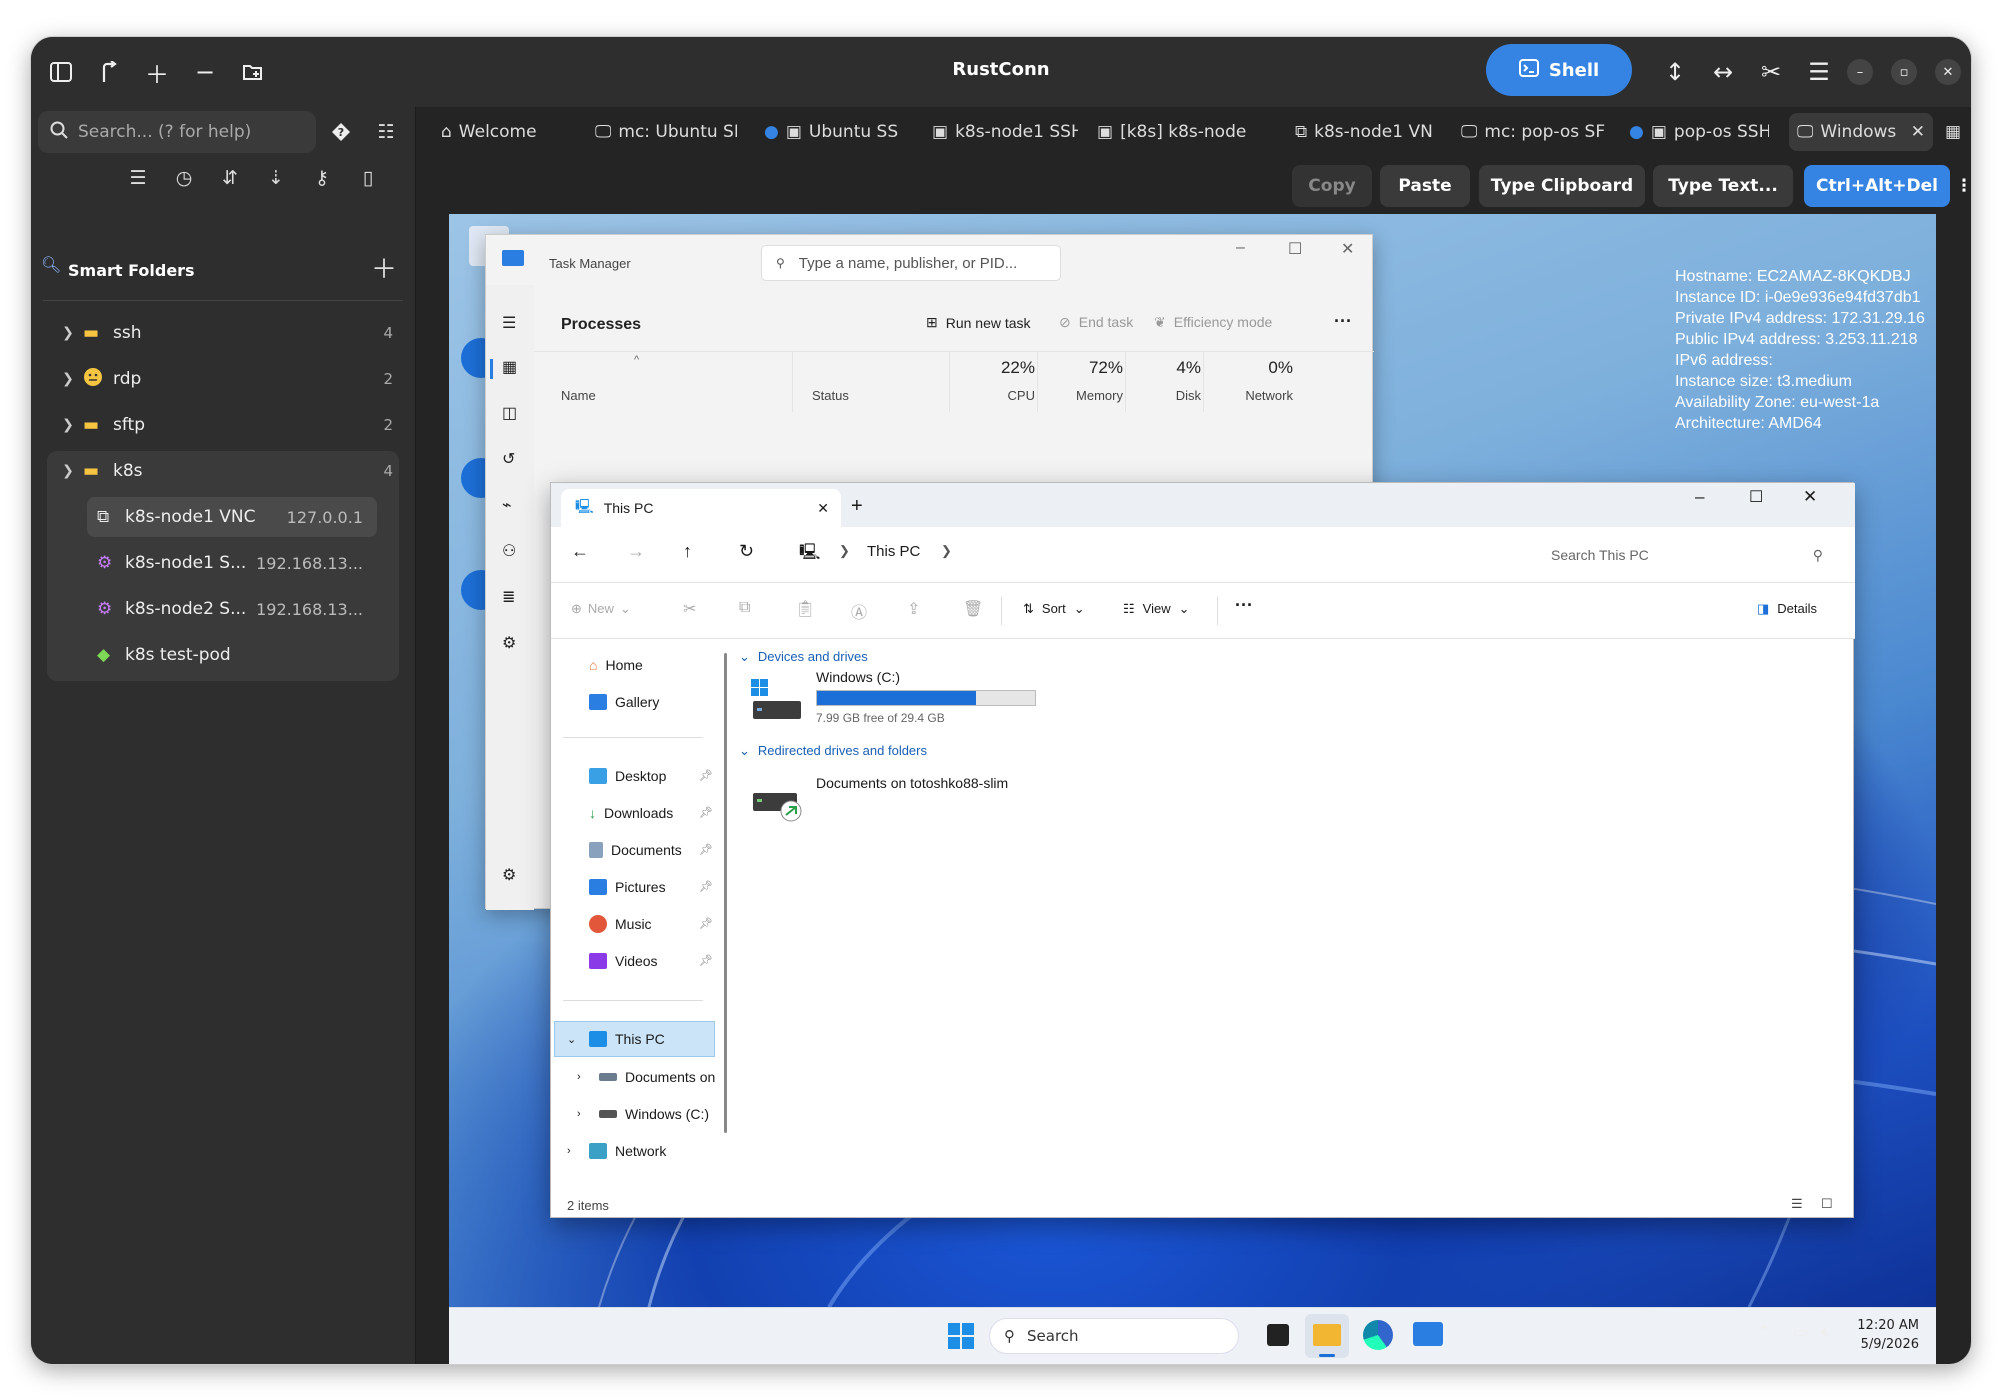 This screenshot has height=1400, width=2000. What do you see at coordinates (1278, 1335) in the screenshot?
I see `task-view-icon` at bounding box center [1278, 1335].